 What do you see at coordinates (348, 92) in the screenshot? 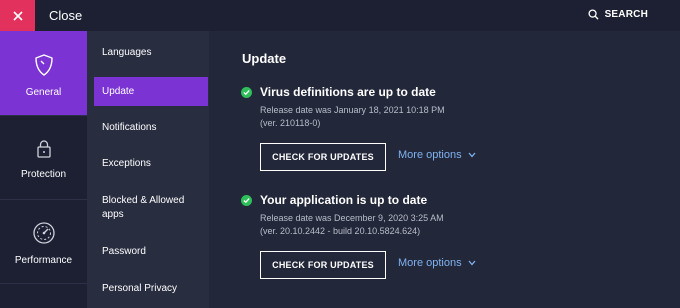
I see `status-heading: Virus definitions are up to date` at bounding box center [348, 92].